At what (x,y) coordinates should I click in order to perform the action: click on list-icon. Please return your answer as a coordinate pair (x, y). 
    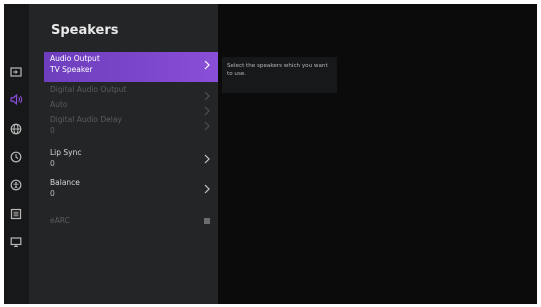
    Looking at the image, I should click on (16, 214).